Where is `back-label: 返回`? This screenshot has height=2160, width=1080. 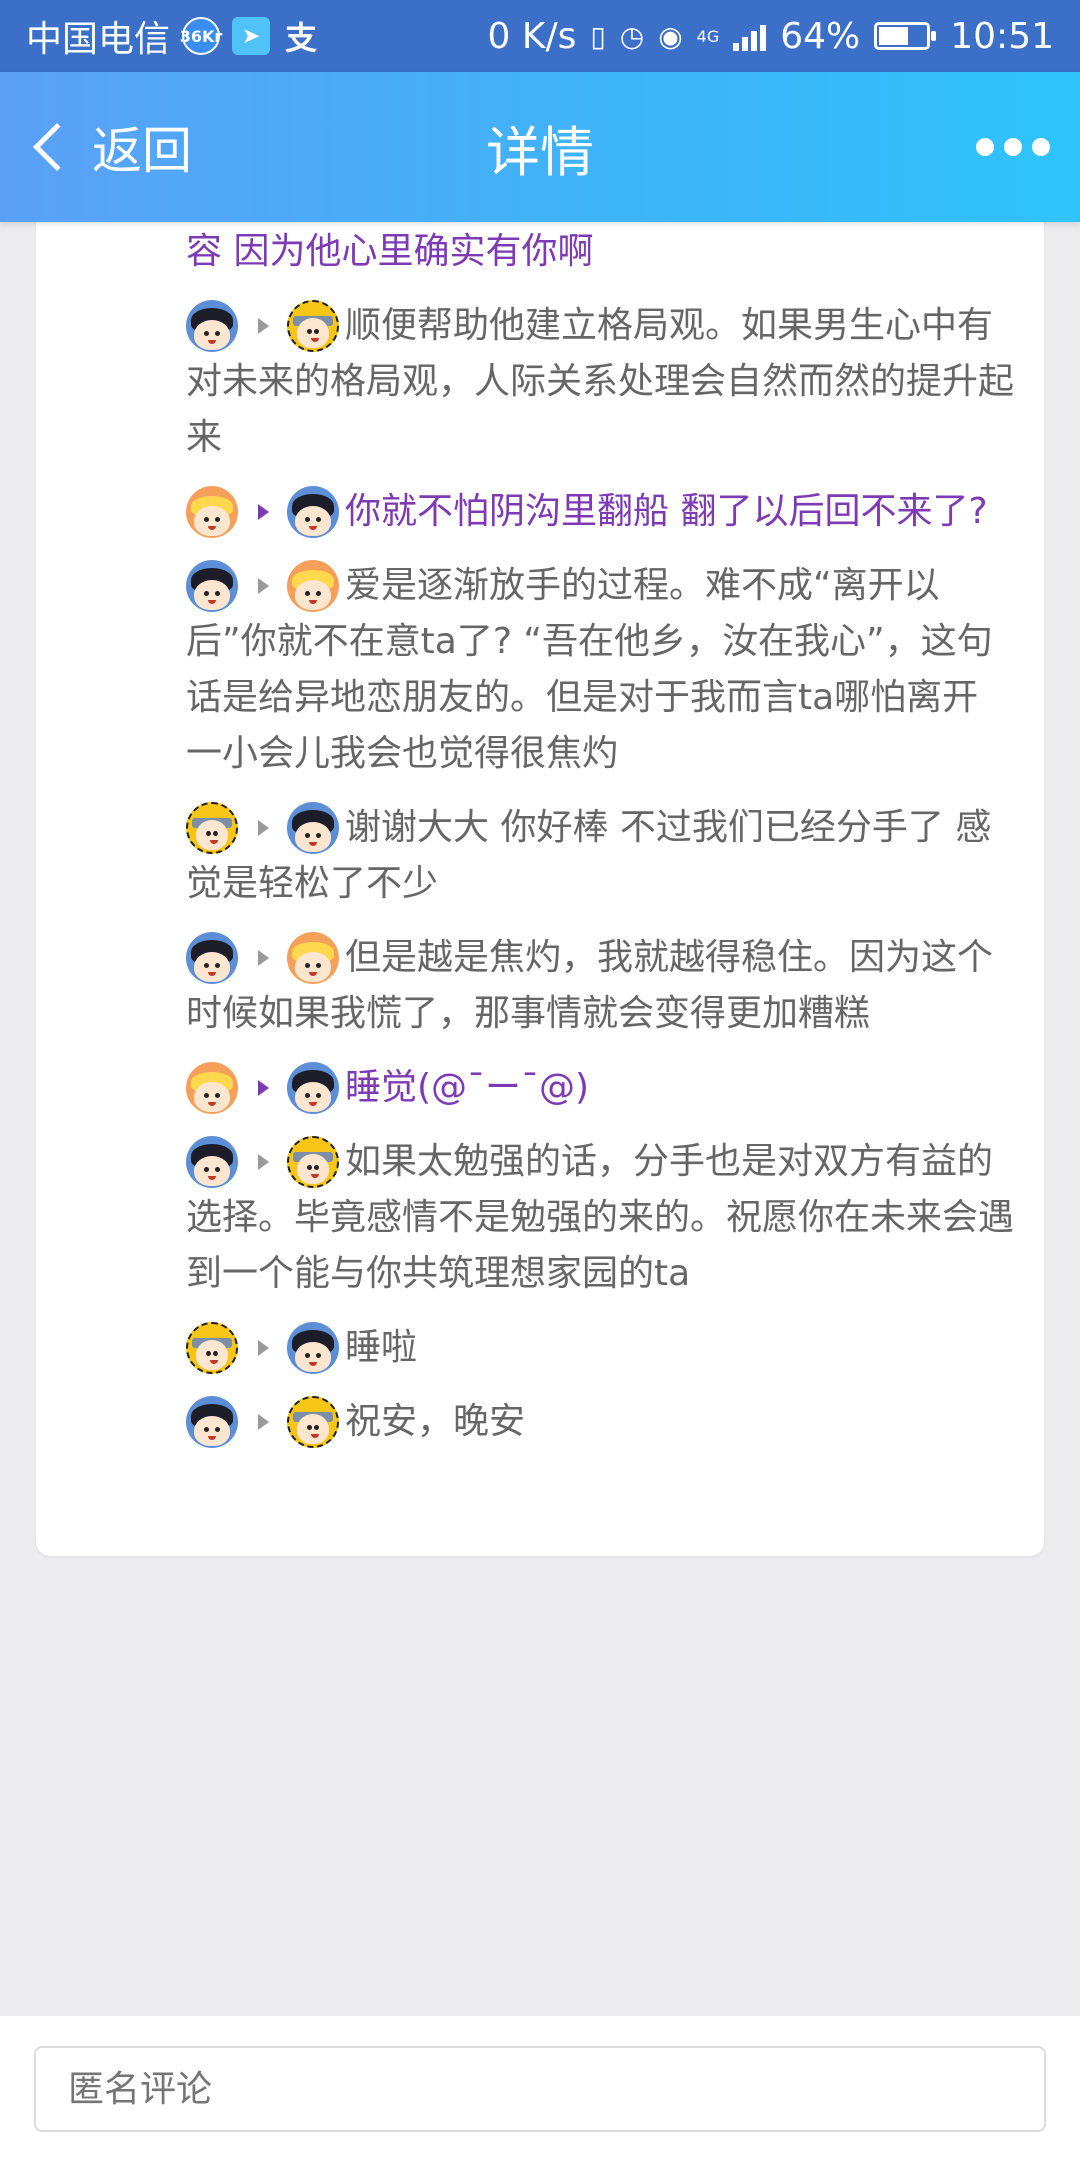 back-label: 返回 is located at coordinates (142, 151).